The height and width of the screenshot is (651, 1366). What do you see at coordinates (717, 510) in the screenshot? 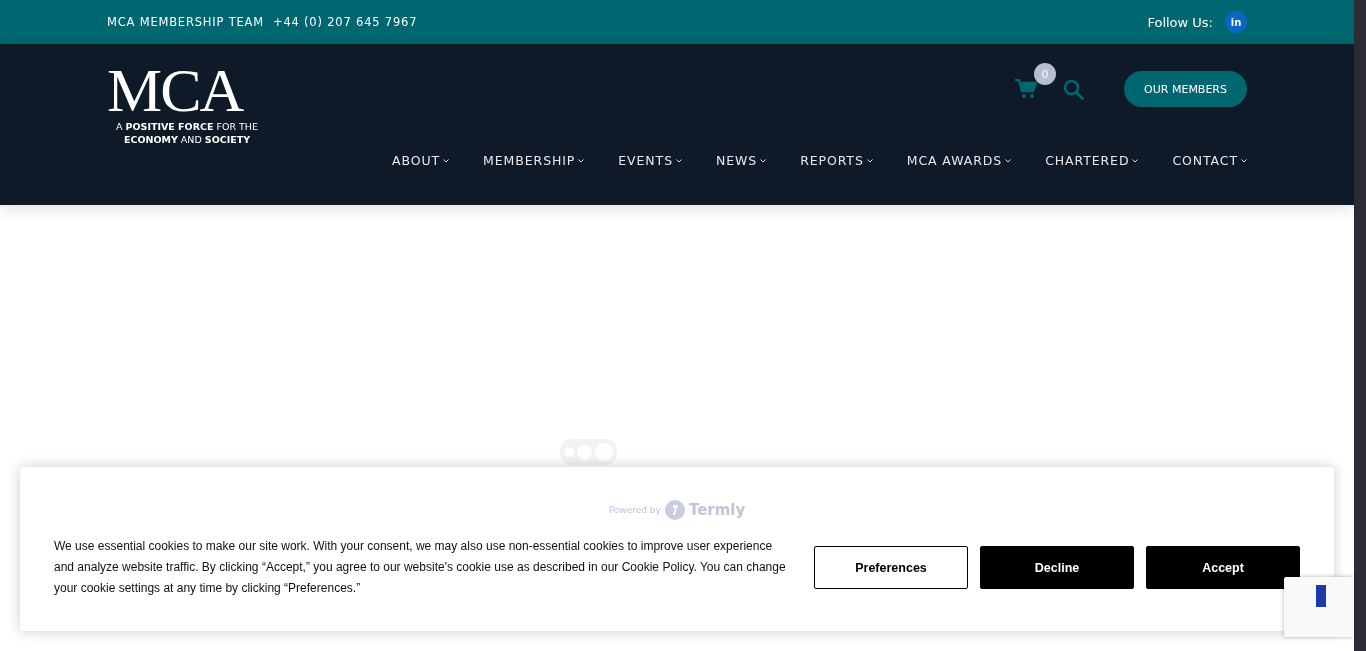
I see `brand-name: Termly` at bounding box center [717, 510].